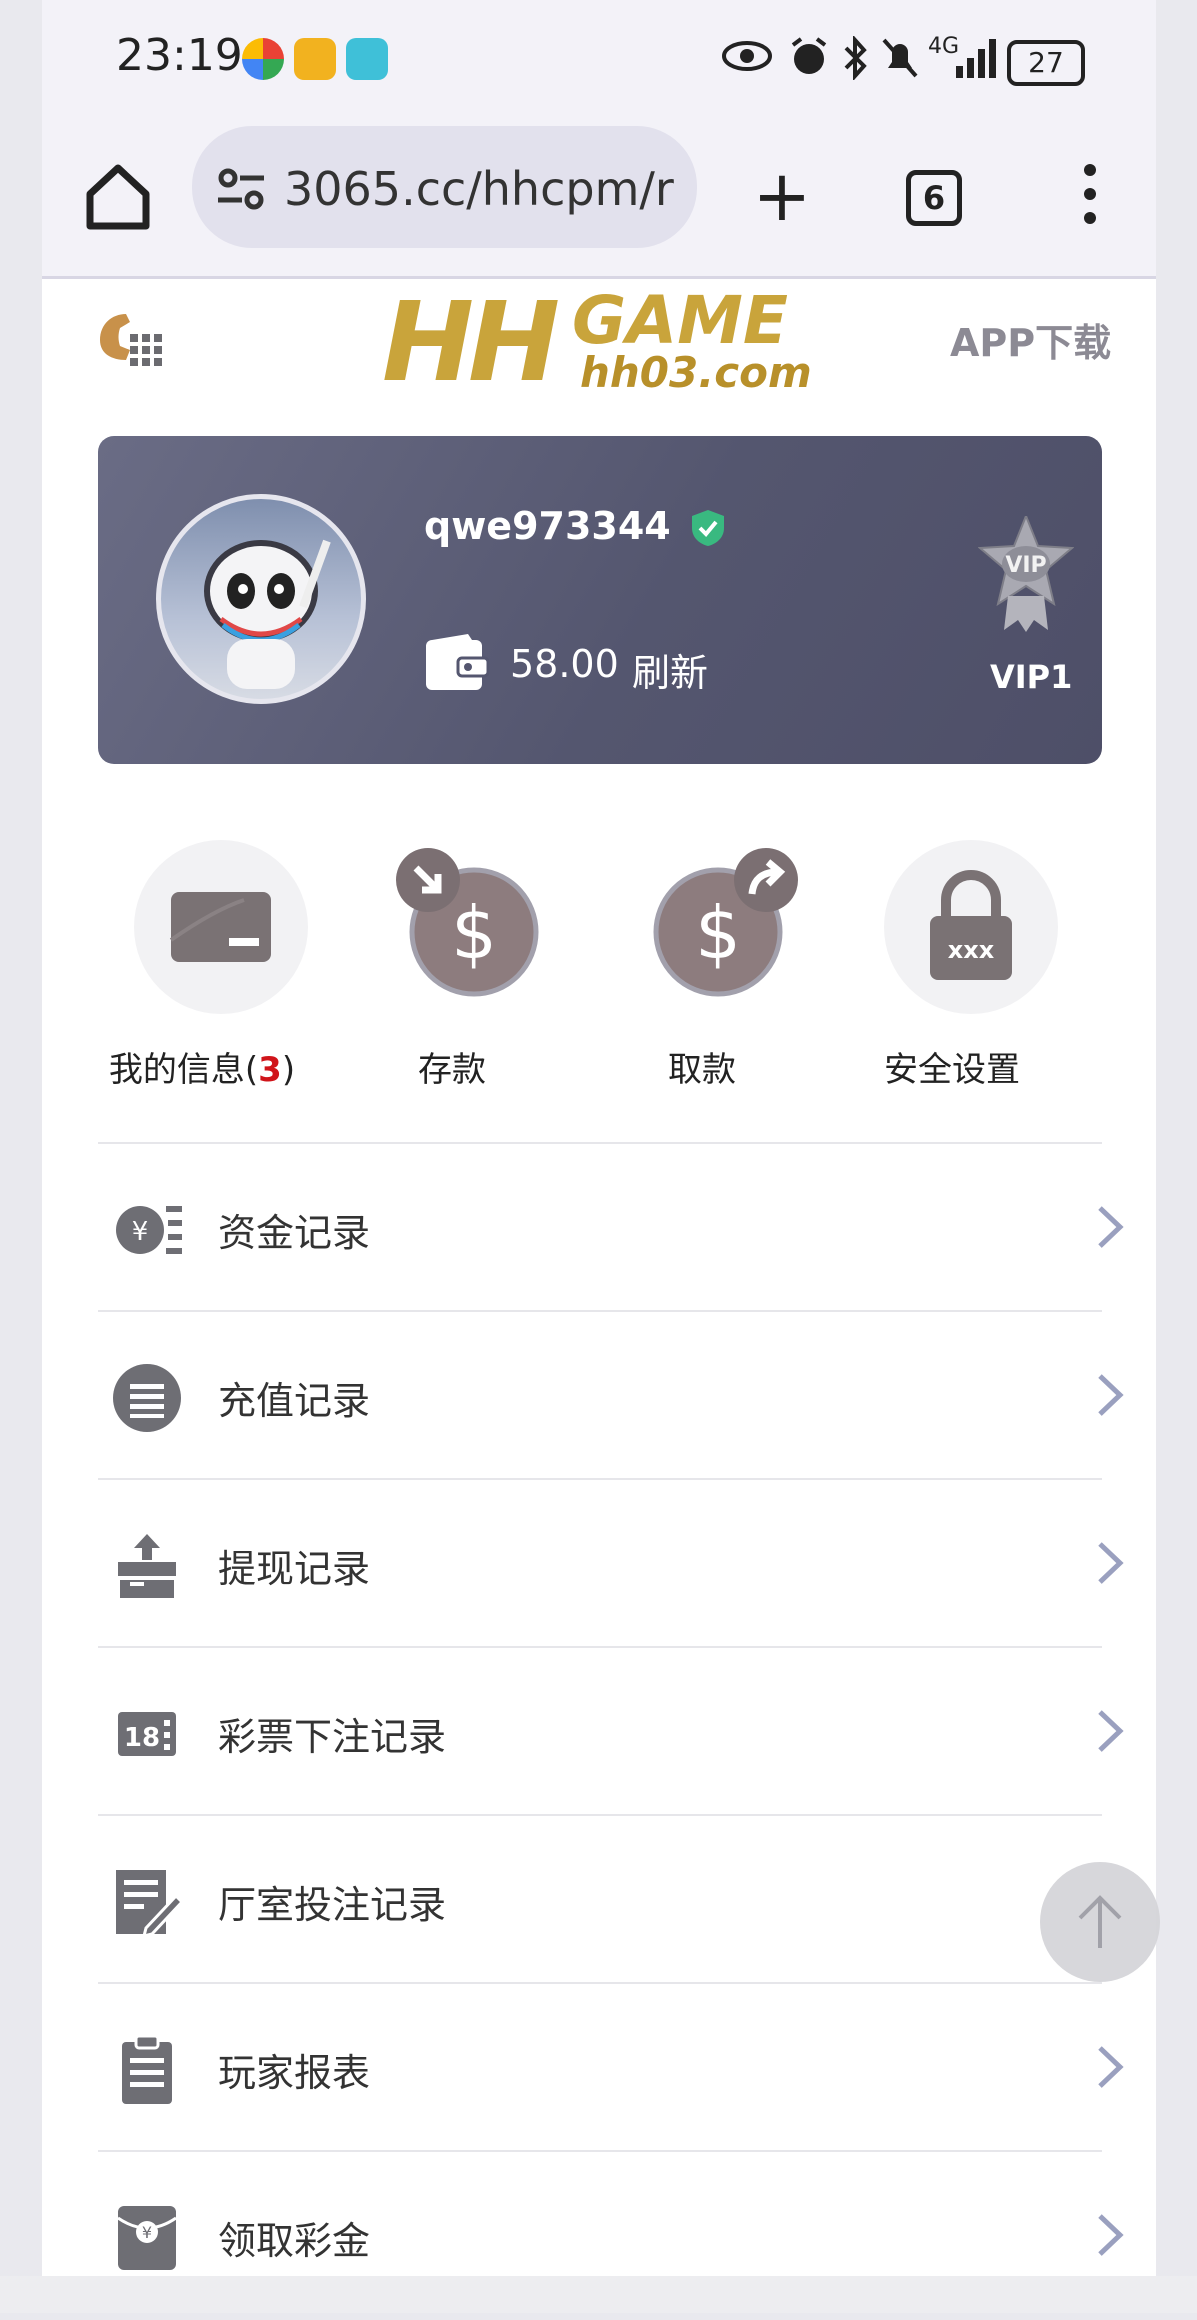  I want to click on message-card-icon, so click(221, 927).